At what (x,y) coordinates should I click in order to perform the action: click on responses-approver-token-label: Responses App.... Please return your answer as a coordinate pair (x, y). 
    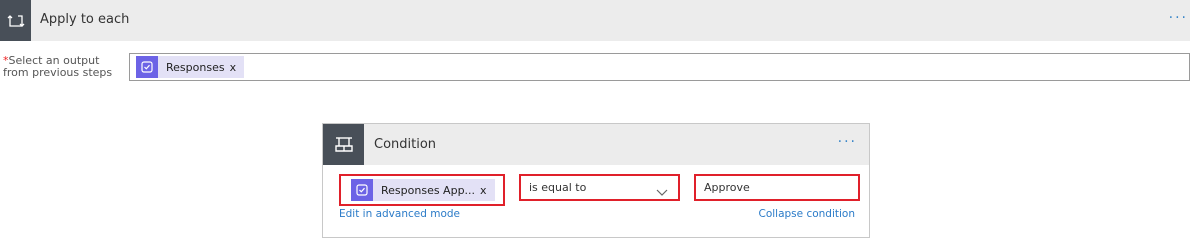
    Looking at the image, I should click on (428, 190).